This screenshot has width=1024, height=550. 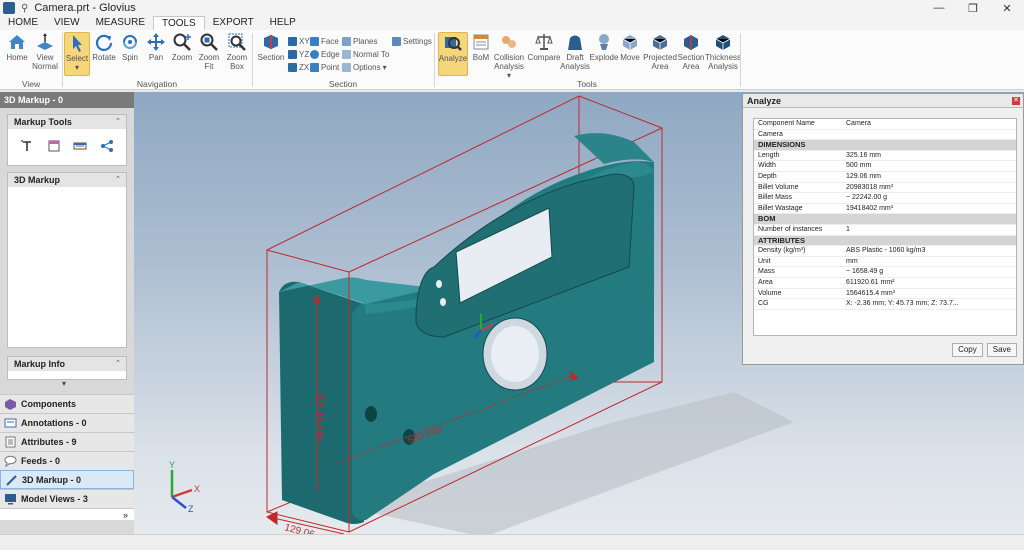 I want to click on draft-analysis-button: Draft Analysis, so click(x=575, y=51).